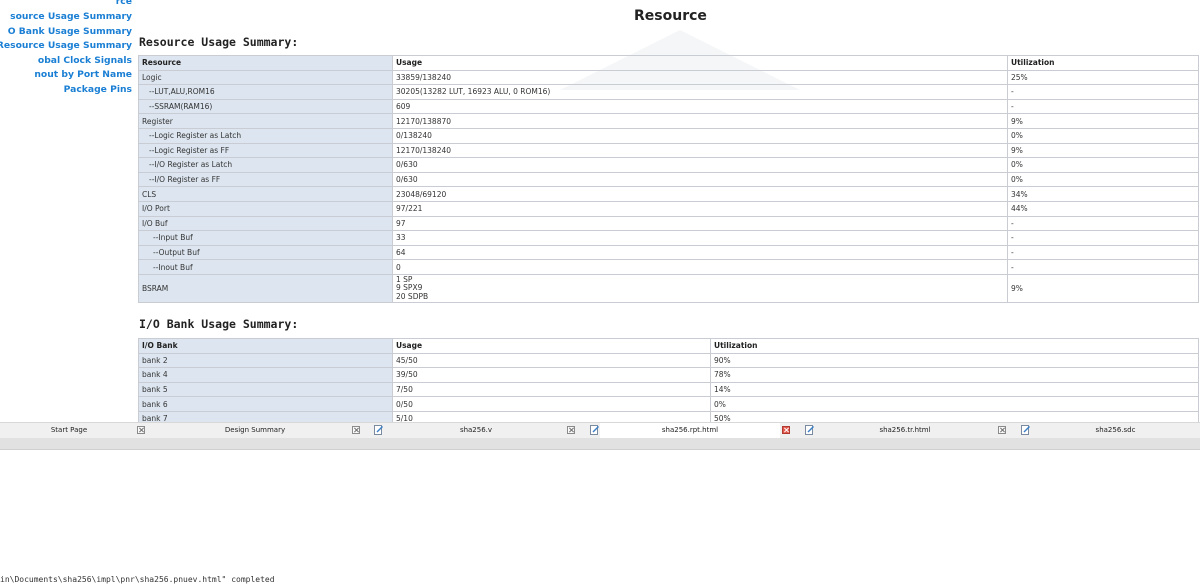 Image resolution: width=1200 pixels, height=584 pixels. I want to click on usage-cell: 0/50, so click(551, 404).